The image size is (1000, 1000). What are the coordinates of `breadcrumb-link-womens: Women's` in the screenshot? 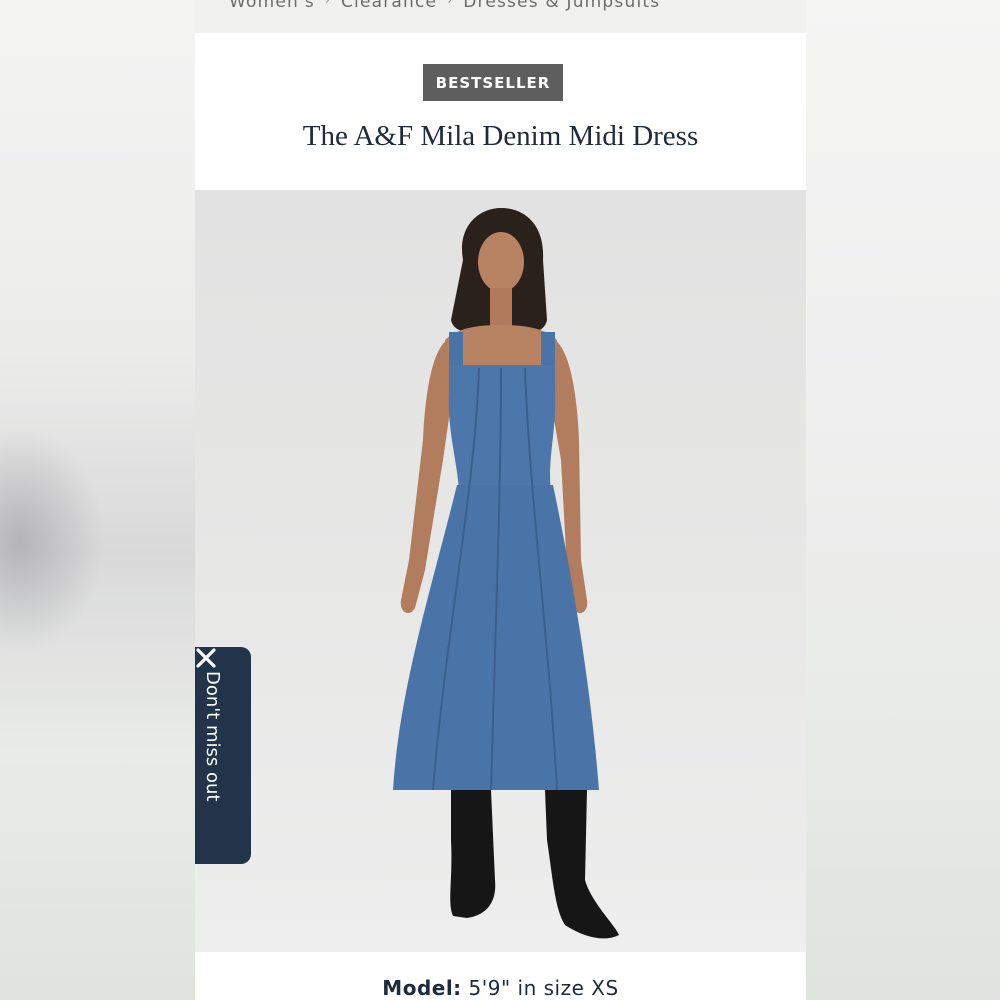 It's located at (272, 6).